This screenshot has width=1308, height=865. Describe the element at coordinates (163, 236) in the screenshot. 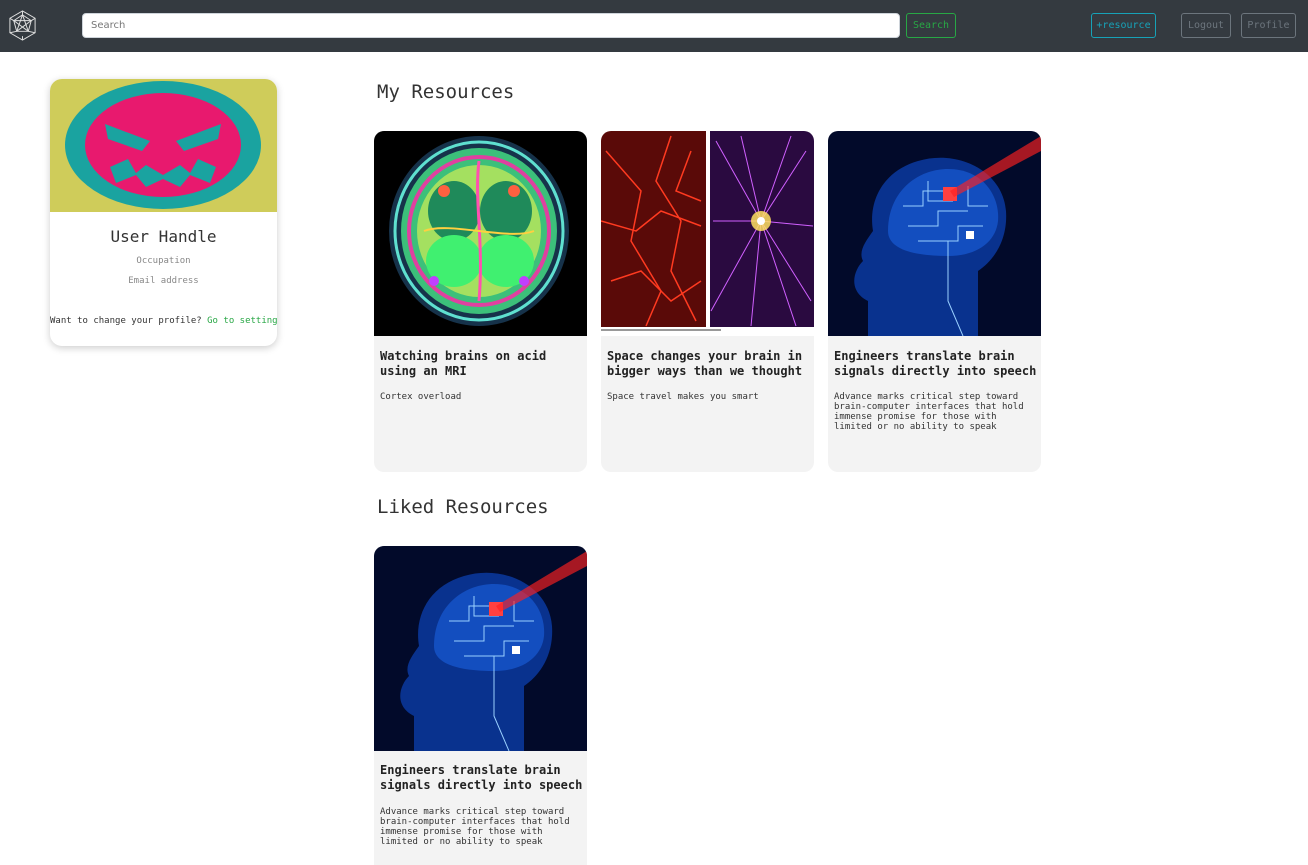

I see `user-handle: User Handle` at that location.